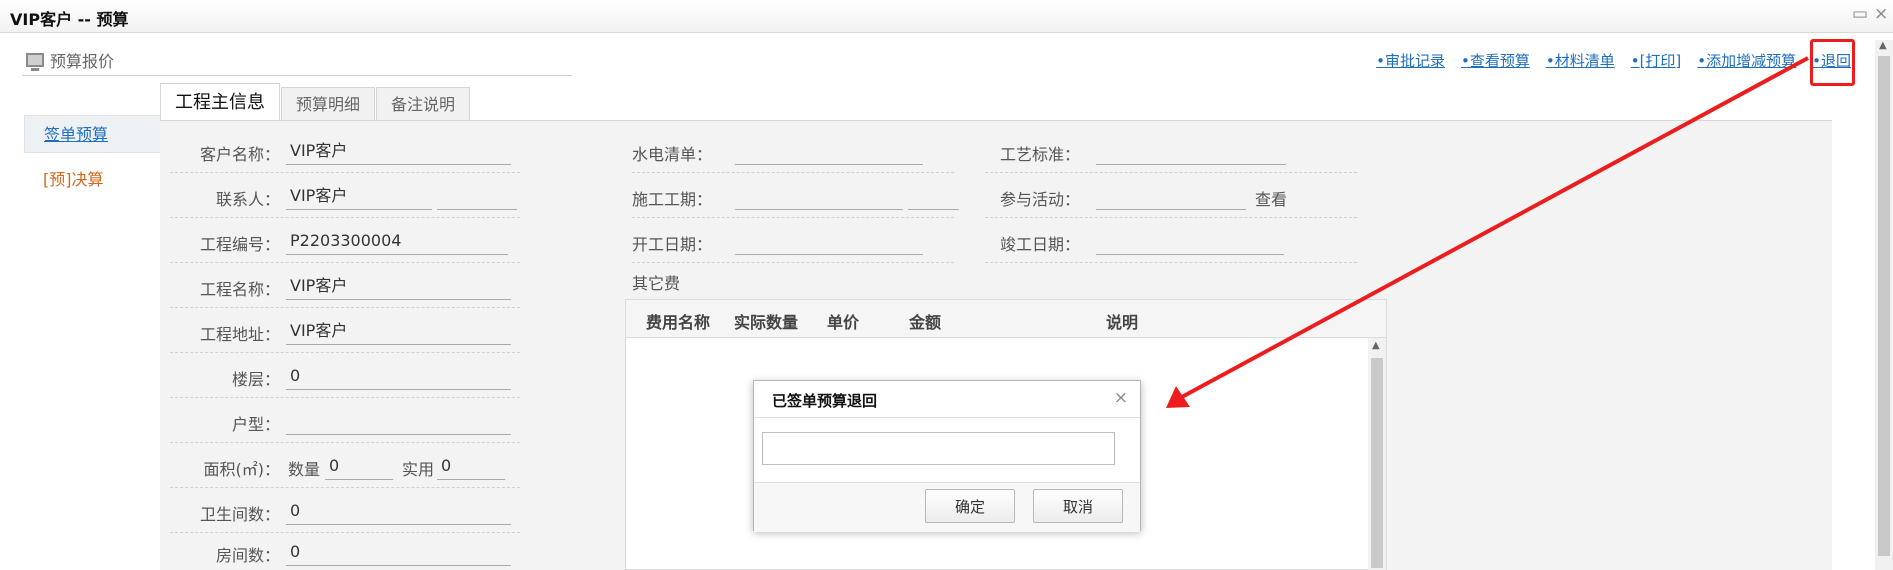  Describe the element at coordinates (1040, 199) in the screenshot. I see `activity-label: 参与活动：` at that location.